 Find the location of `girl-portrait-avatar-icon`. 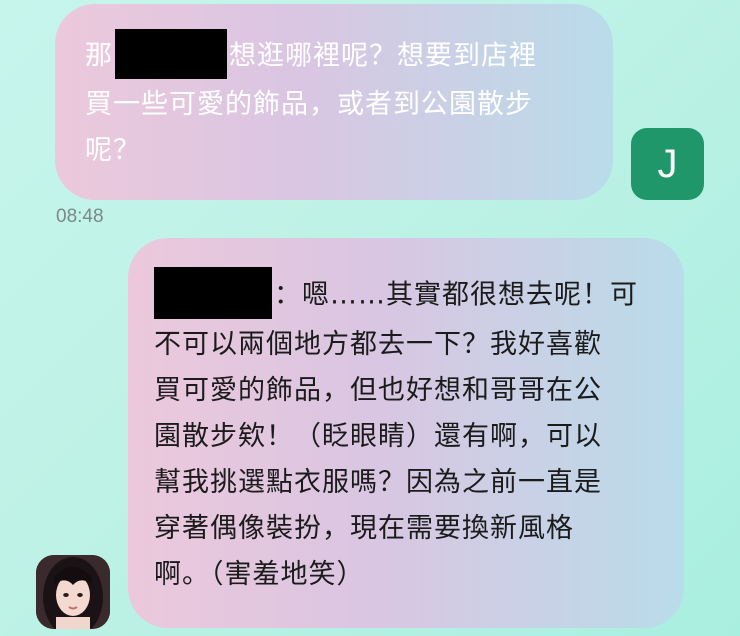

girl-portrait-avatar-icon is located at coordinates (73, 592).